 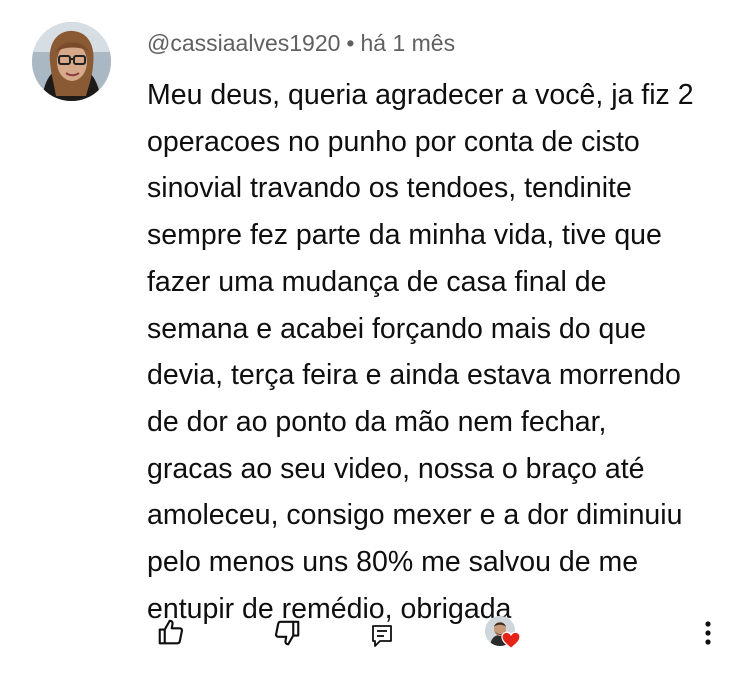 I want to click on like-button, so click(x=171, y=632).